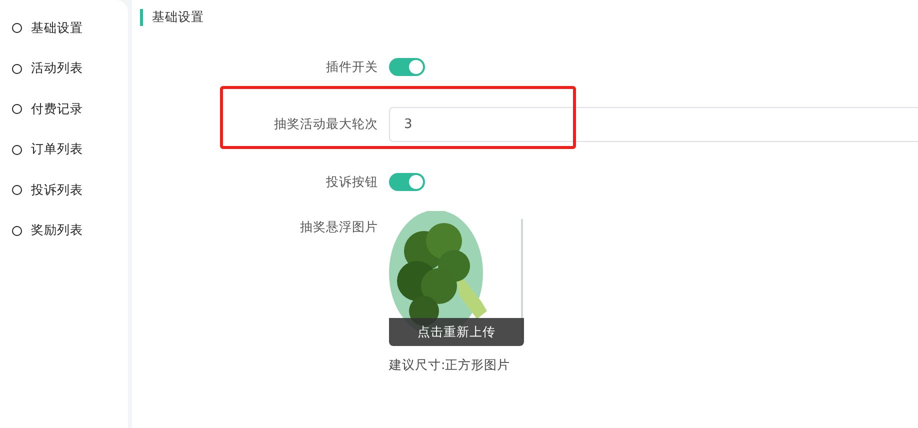 The width and height of the screenshot is (918, 428). What do you see at coordinates (456, 332) in the screenshot?
I see `reupload-button: 点击重新上传` at bounding box center [456, 332].